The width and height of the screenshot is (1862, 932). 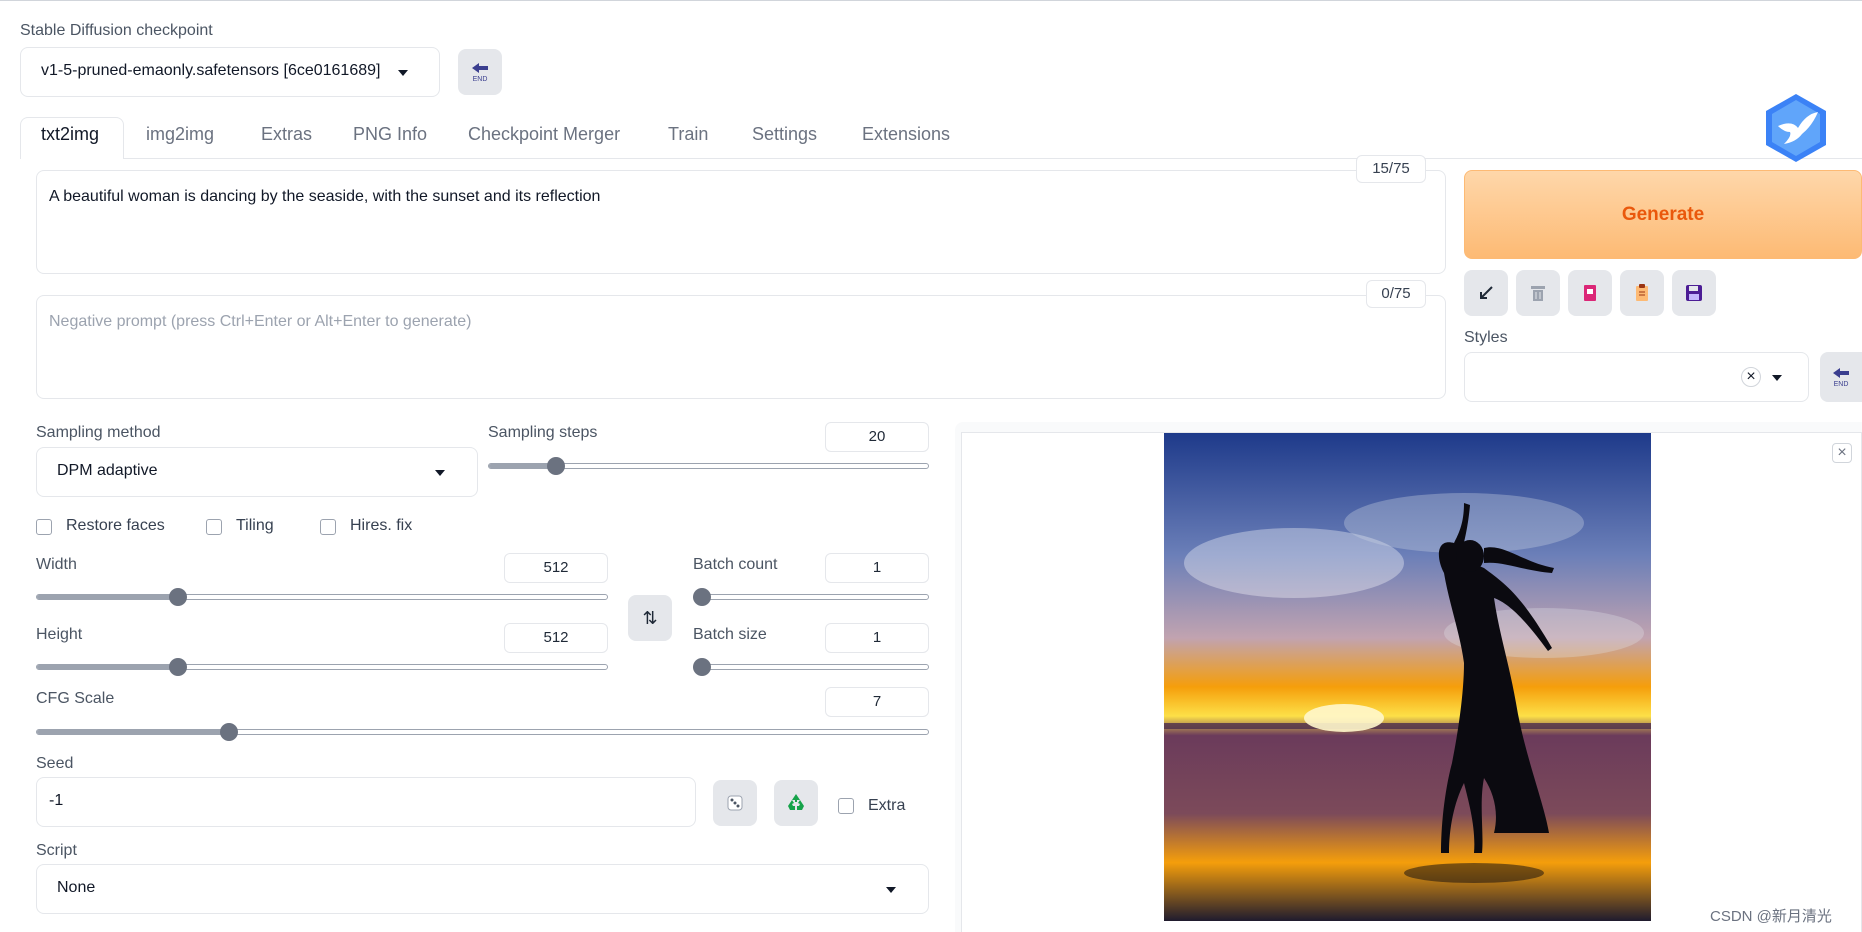 What do you see at coordinates (286, 134) in the screenshot?
I see `tab-extras: Extras` at bounding box center [286, 134].